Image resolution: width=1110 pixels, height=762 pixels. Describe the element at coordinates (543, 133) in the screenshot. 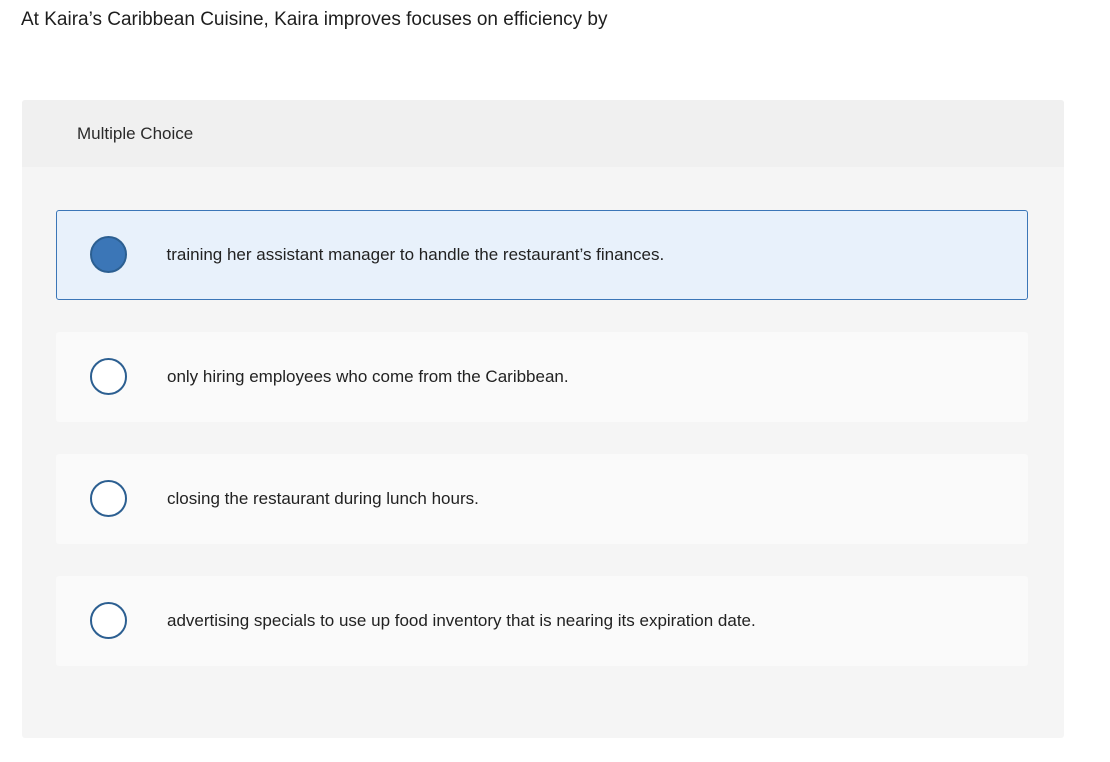

I see `panel-header: Multiple Choice` at that location.